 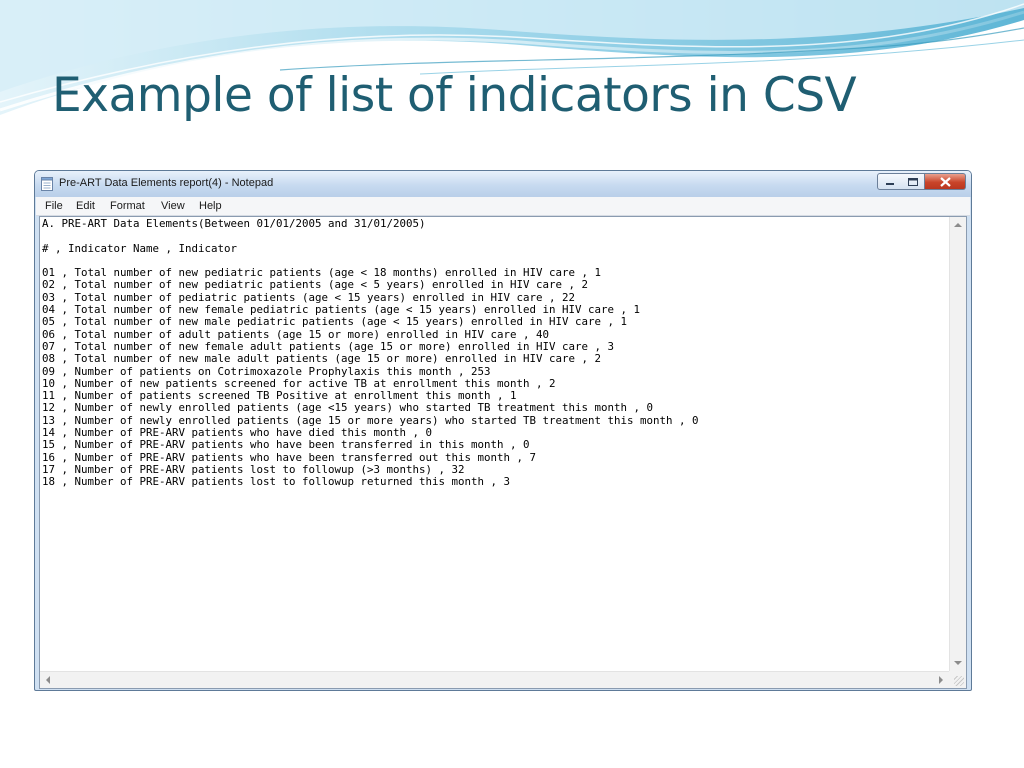 What do you see at coordinates (454, 95) in the screenshot?
I see `slide-title: Example of list of indicators in CSV` at bounding box center [454, 95].